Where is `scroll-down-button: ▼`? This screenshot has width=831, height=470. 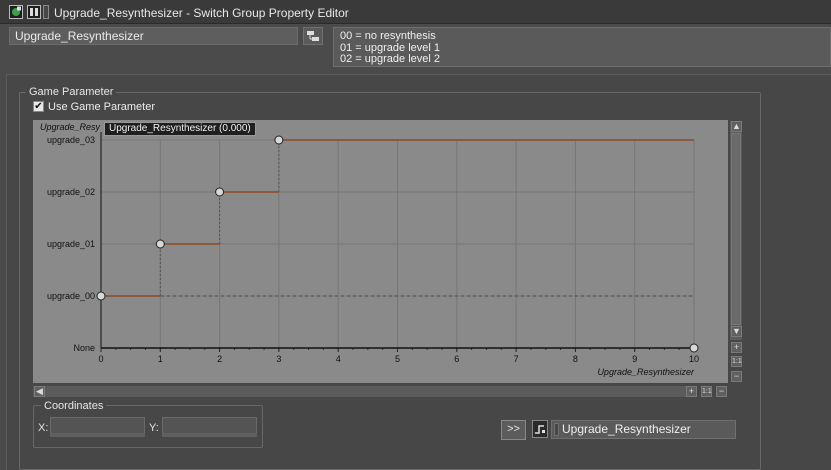 scroll-down-button: ▼ is located at coordinates (736, 331).